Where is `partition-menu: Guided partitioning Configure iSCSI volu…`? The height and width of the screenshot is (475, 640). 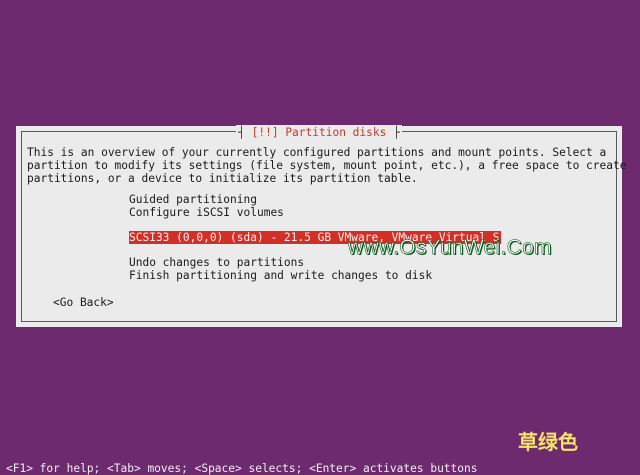
partition-menu: Guided partitioning Configure iSCSI volu… is located at coordinates (315, 237).